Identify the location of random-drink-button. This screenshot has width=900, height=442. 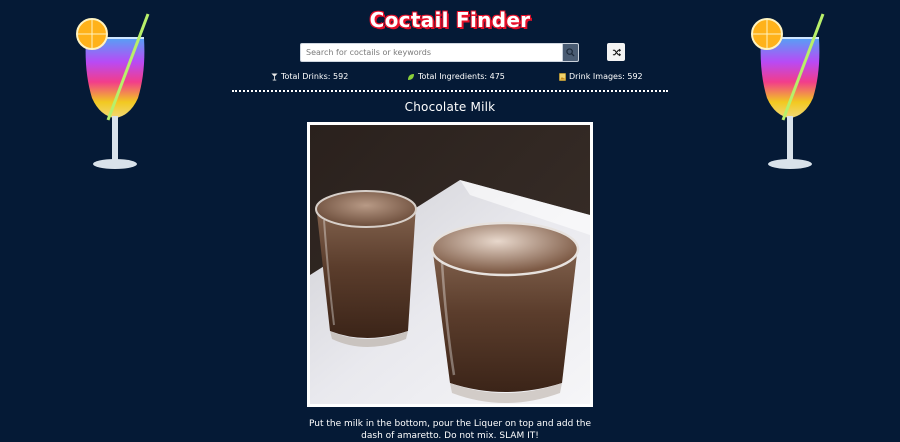
(616, 52).